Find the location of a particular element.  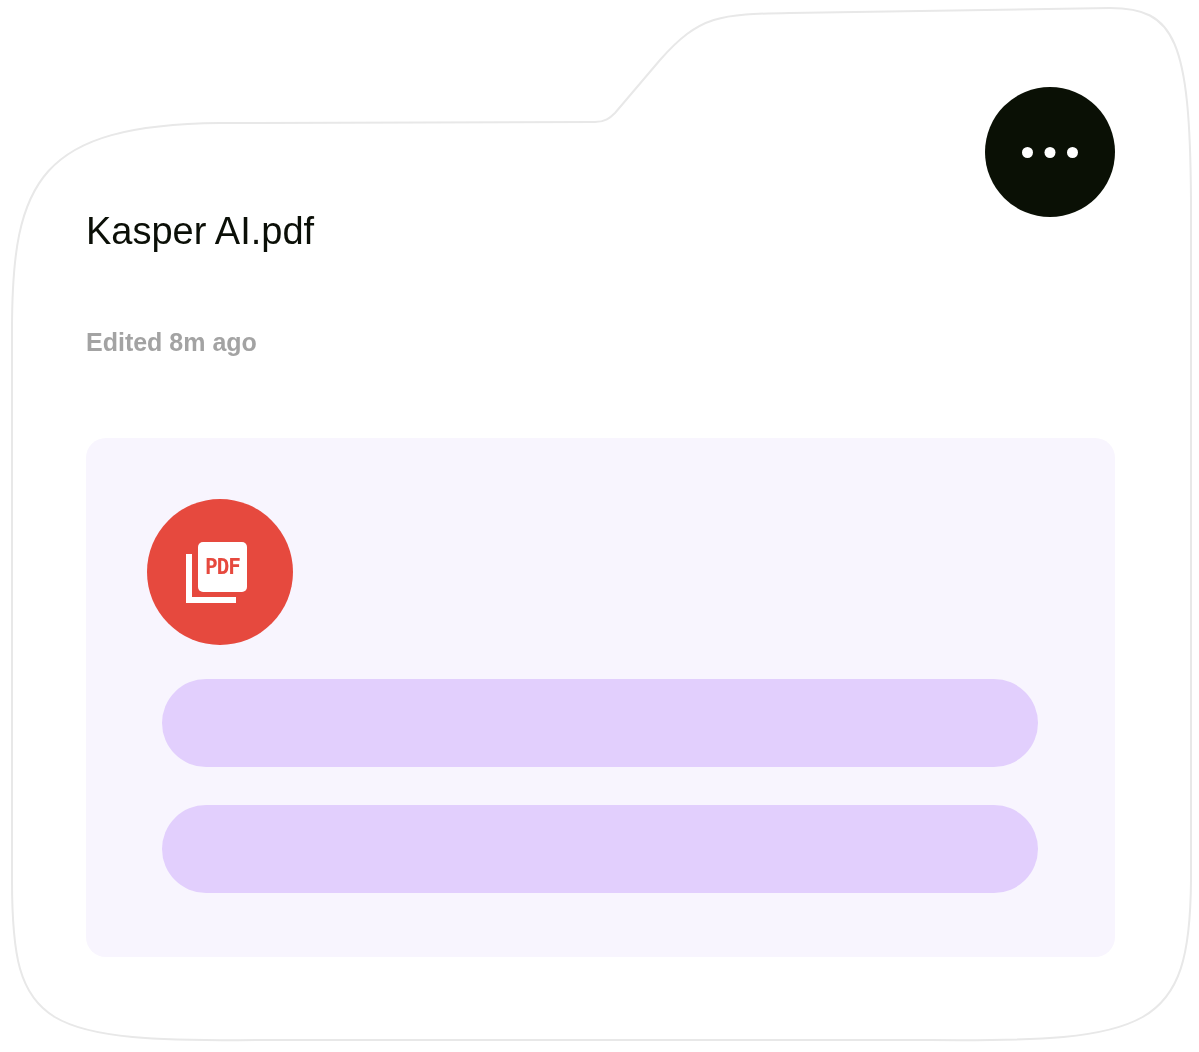

edited-time: Edited 8m ago is located at coordinates (172, 342).